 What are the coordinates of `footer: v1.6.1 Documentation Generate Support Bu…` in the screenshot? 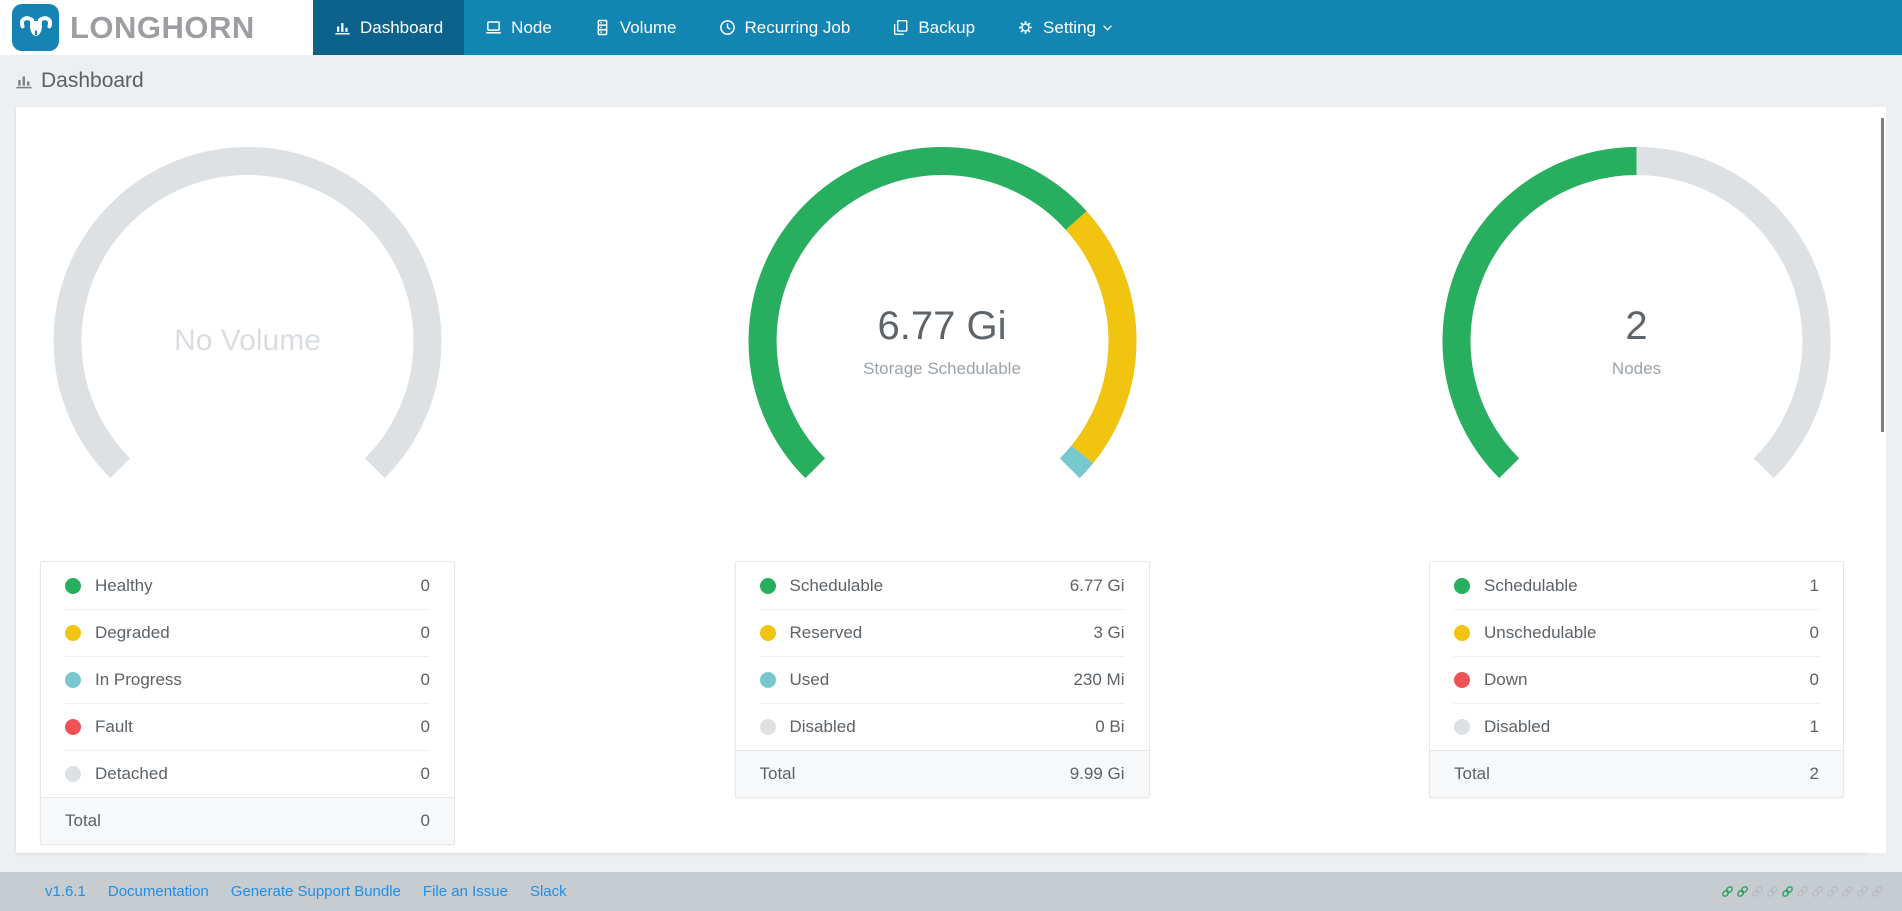 It's located at (951, 891).